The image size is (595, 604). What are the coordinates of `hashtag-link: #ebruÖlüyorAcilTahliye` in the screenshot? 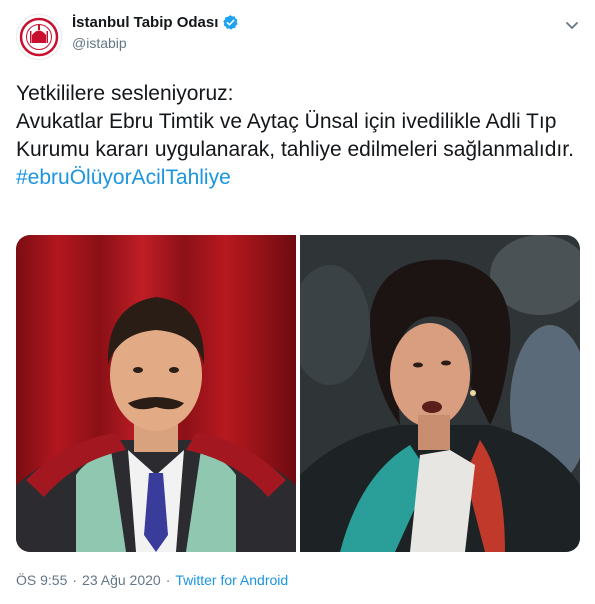 It's located at (123, 177).